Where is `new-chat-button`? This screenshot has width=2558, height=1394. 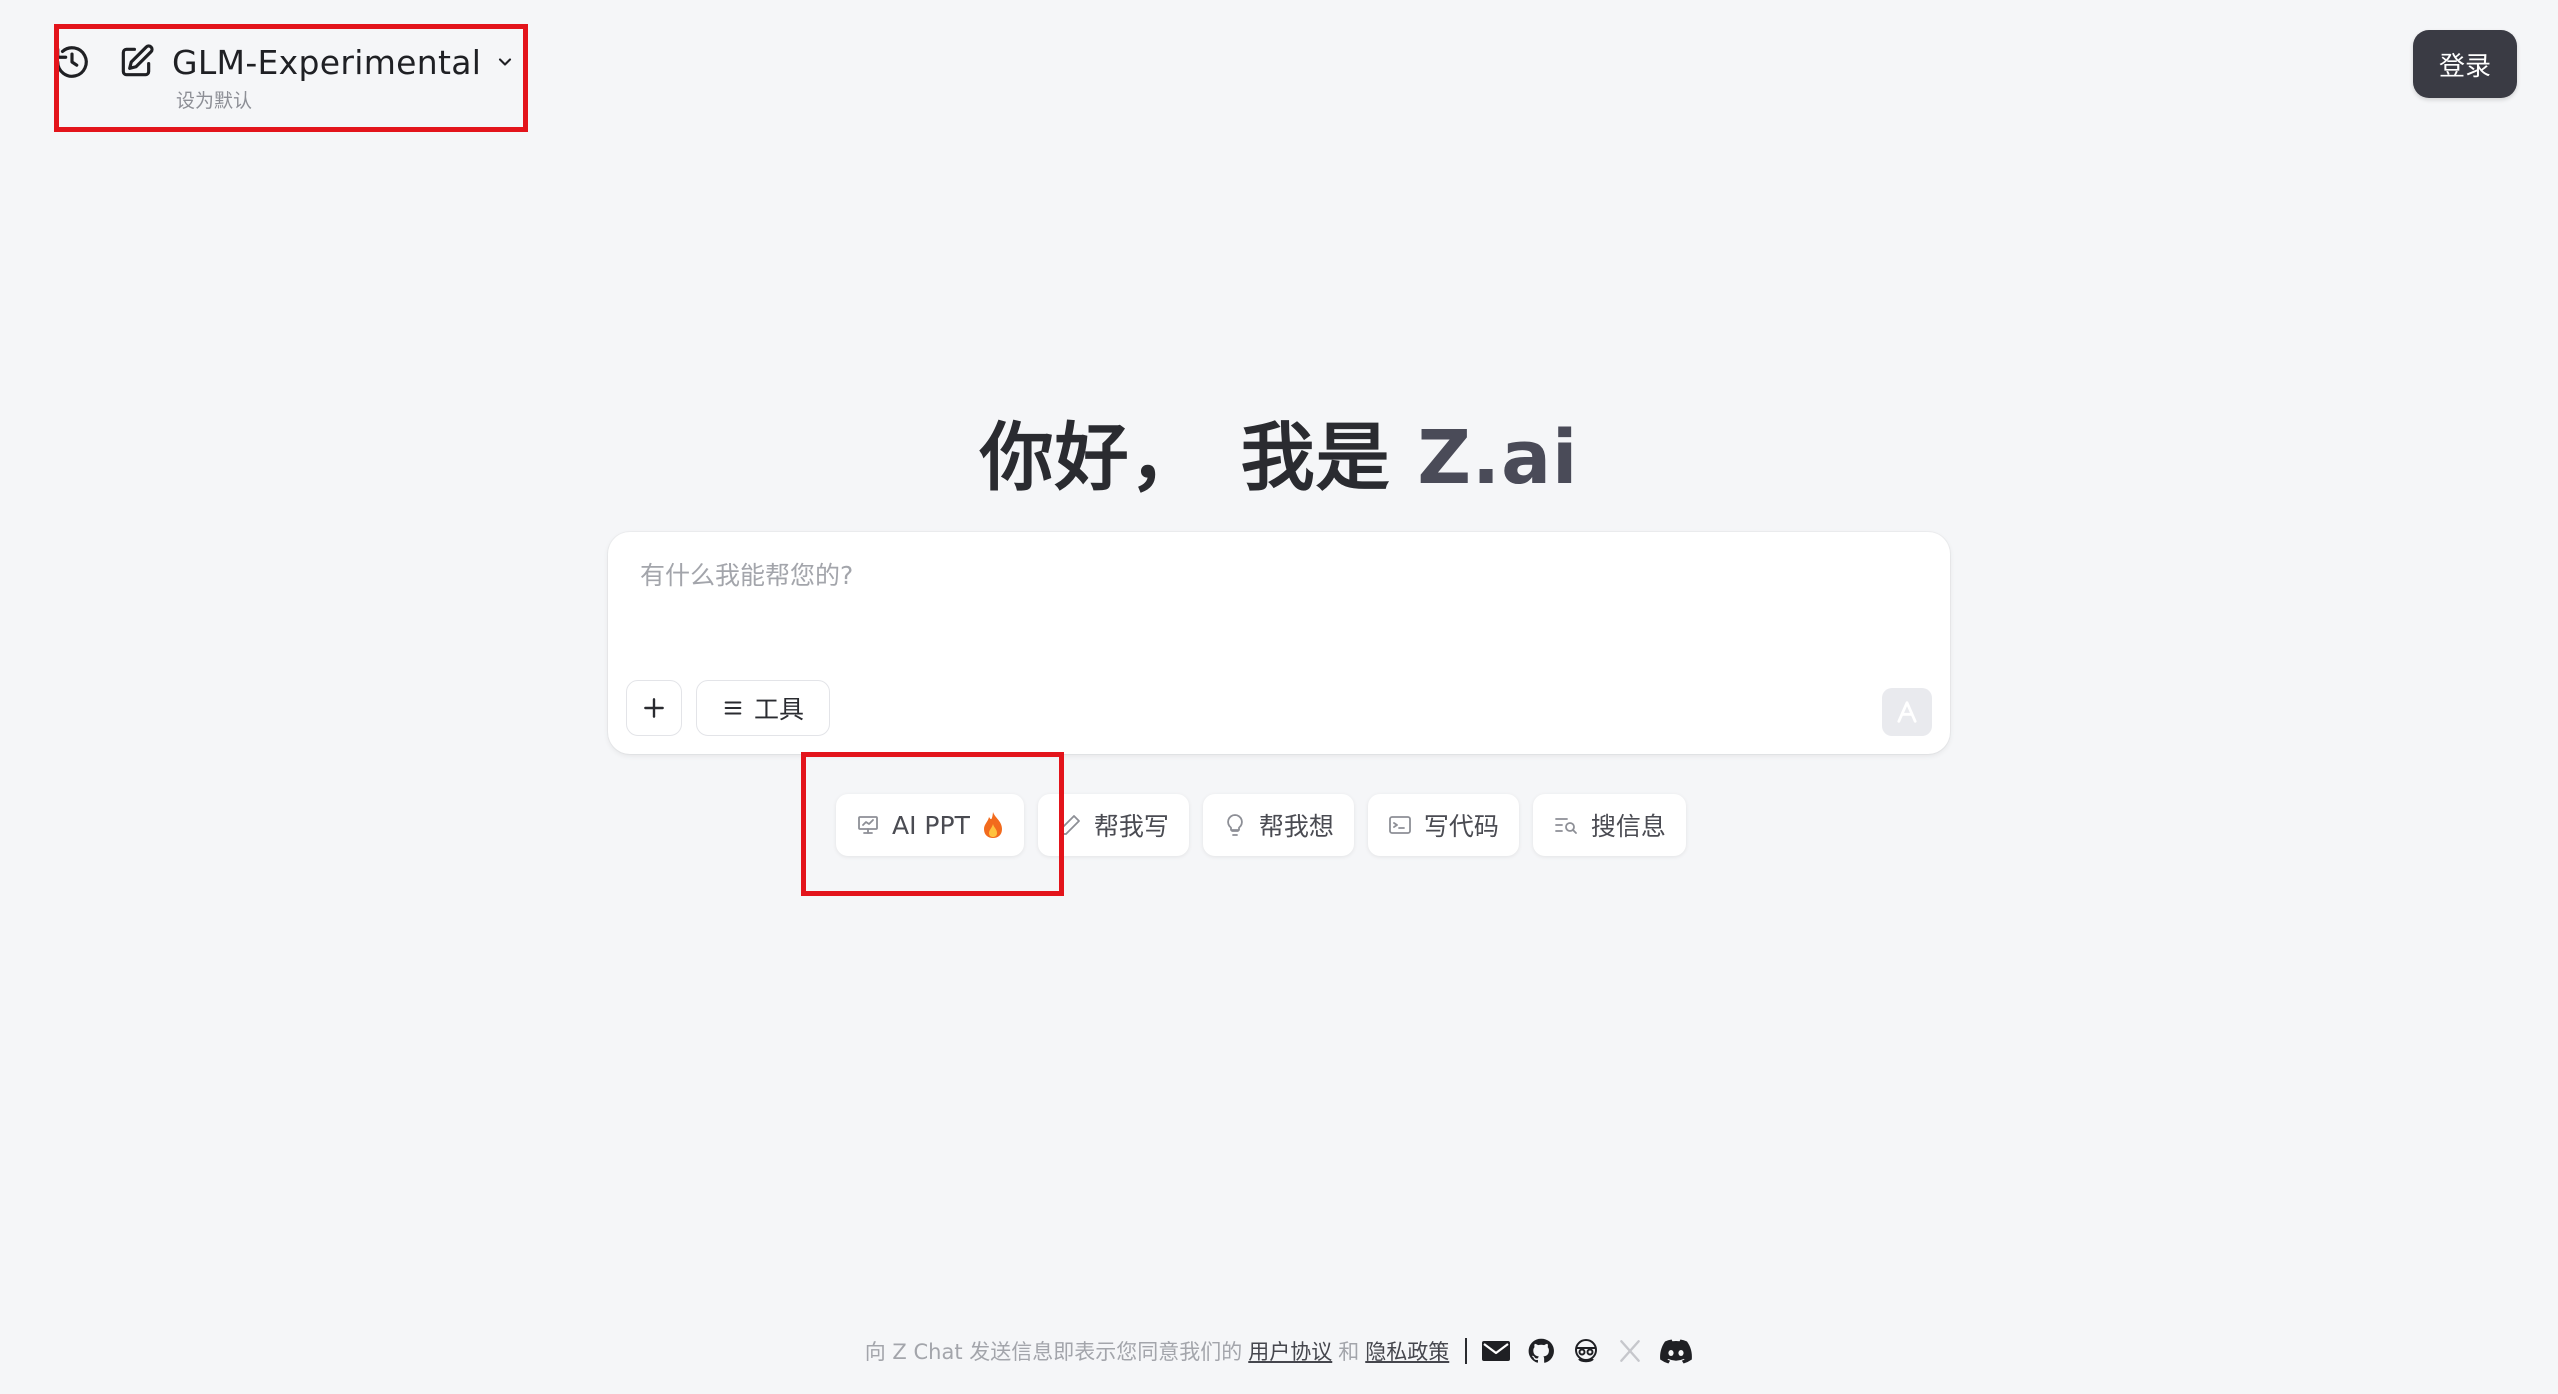 new-chat-button is located at coordinates (136, 62).